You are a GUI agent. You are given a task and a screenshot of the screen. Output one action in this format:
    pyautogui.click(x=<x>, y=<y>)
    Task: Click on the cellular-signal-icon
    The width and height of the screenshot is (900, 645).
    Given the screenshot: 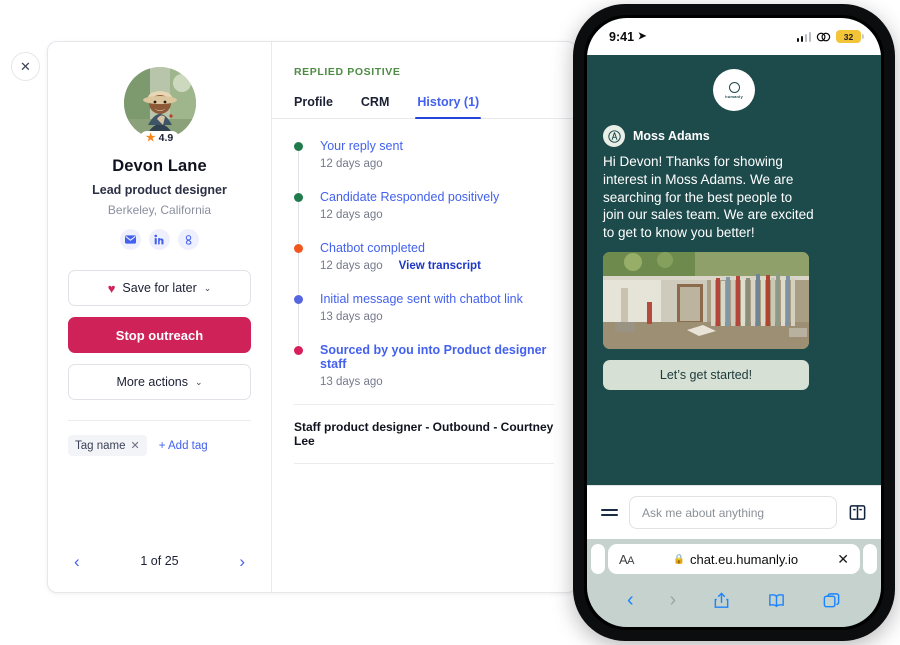 What is the action you would take?
    pyautogui.click(x=803, y=36)
    